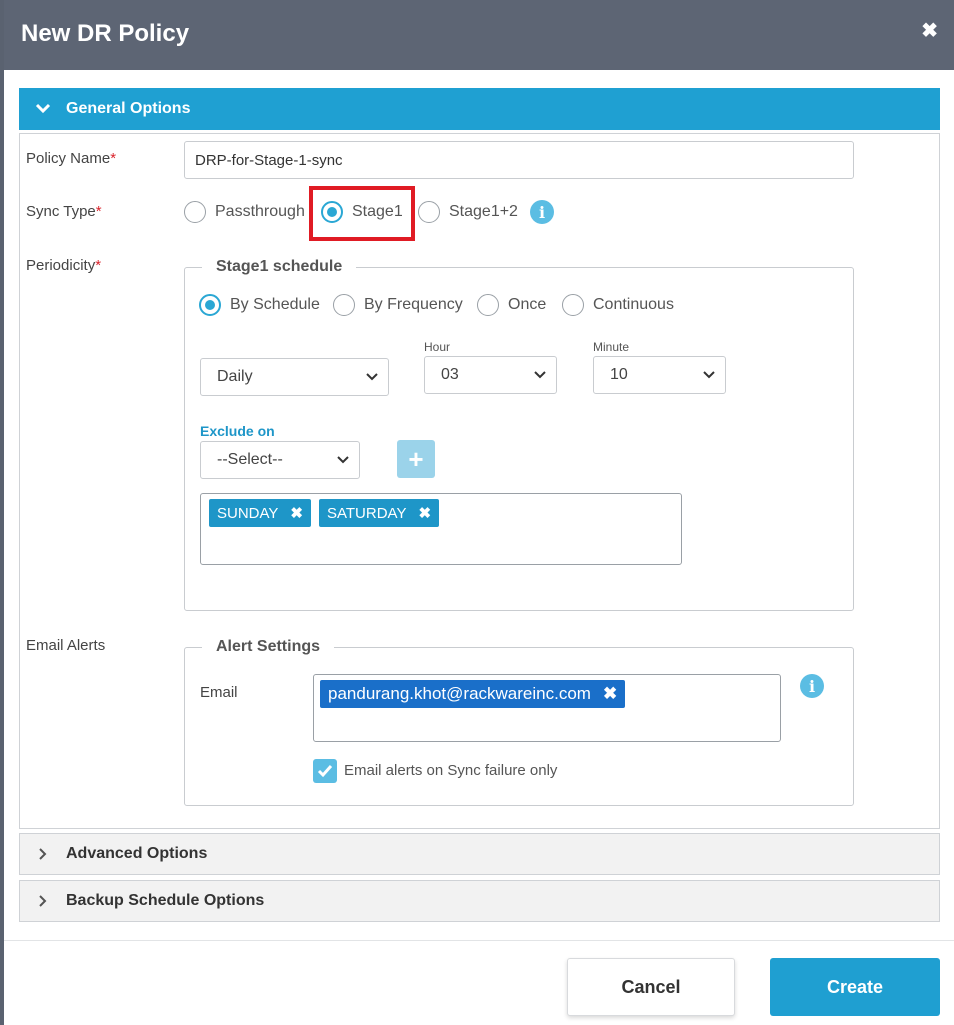  What do you see at coordinates (398, 305) in the screenshot?
I see `by-frequency-radio: By Frequency` at bounding box center [398, 305].